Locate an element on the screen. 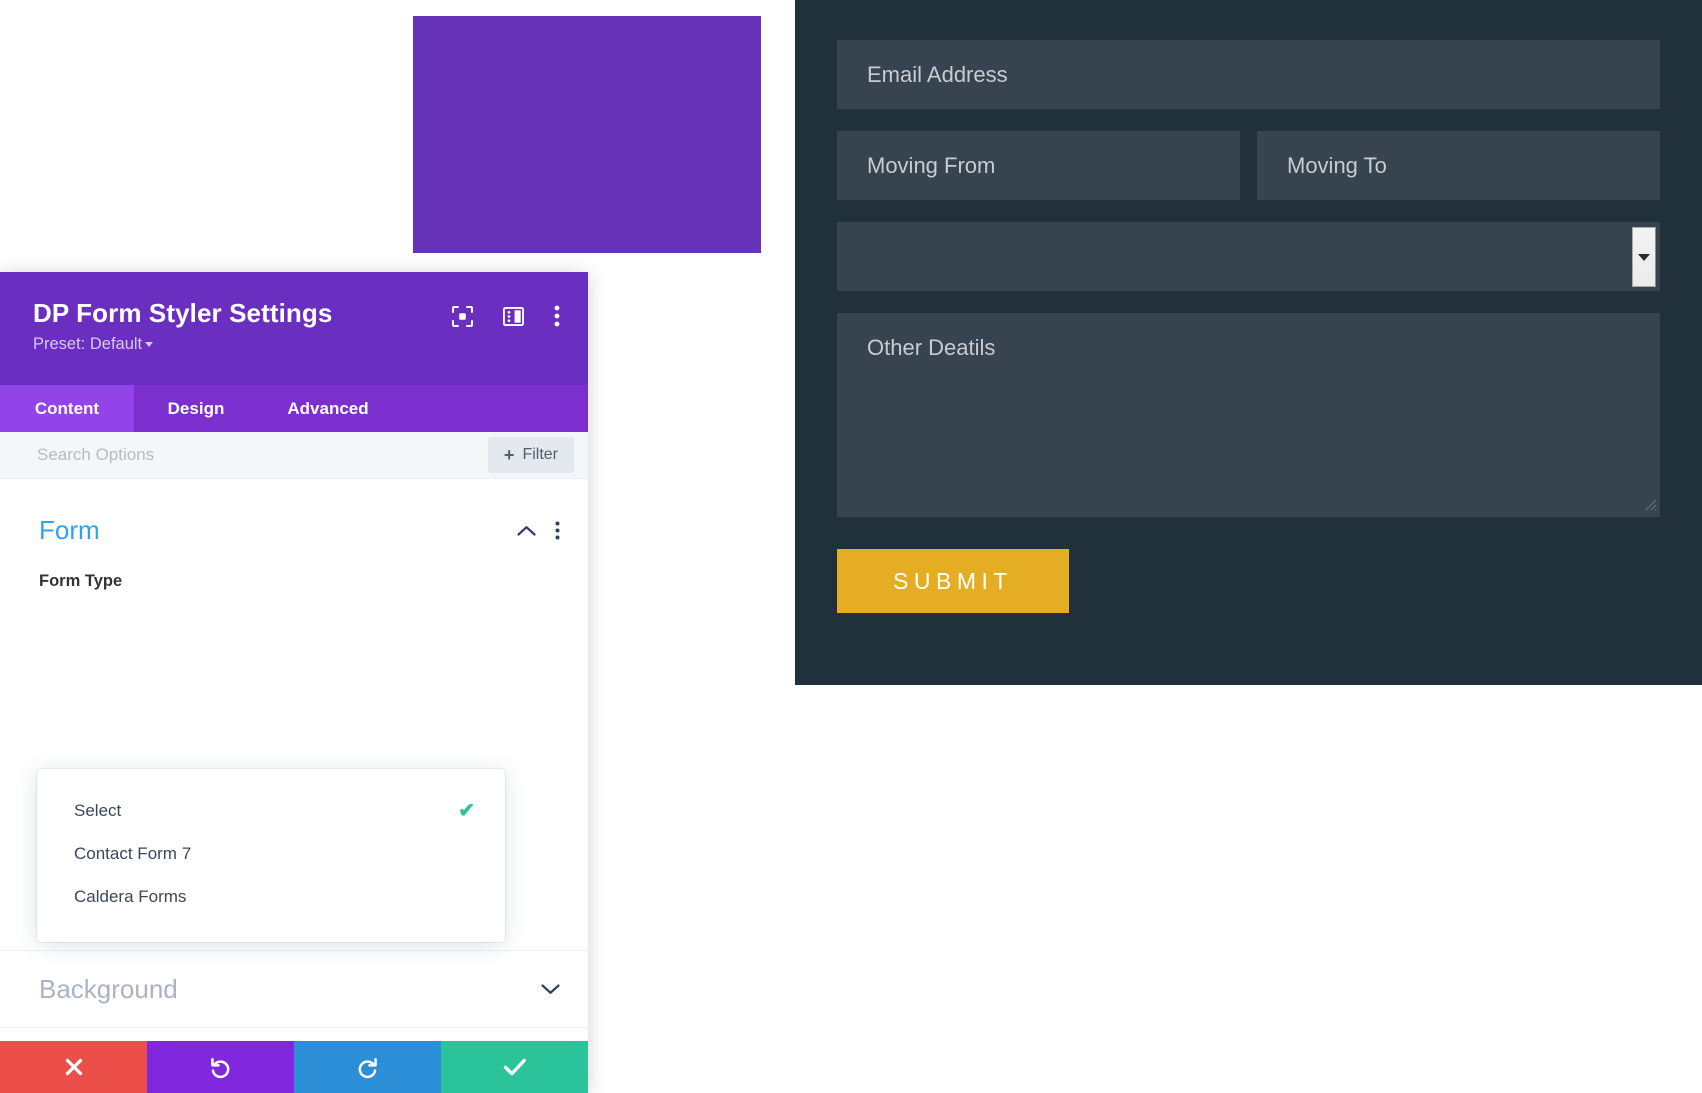 The image size is (1702, 1093). undo-icon is located at coordinates (220, 1067).